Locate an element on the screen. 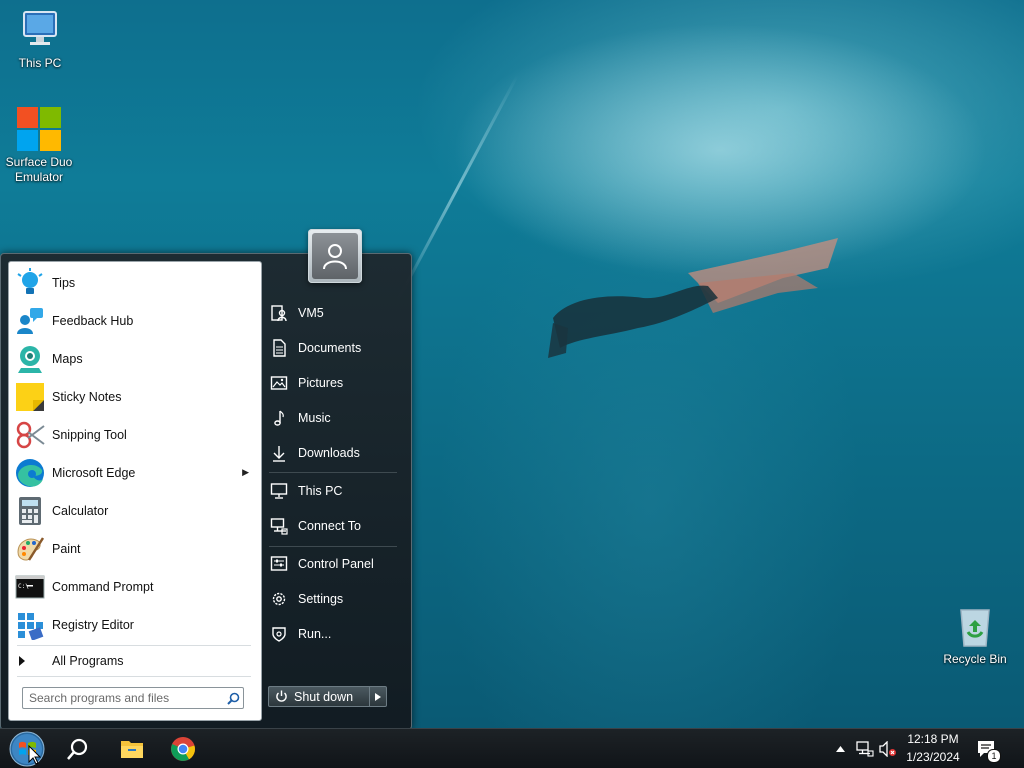  program-label: Paint is located at coordinates (66, 549).